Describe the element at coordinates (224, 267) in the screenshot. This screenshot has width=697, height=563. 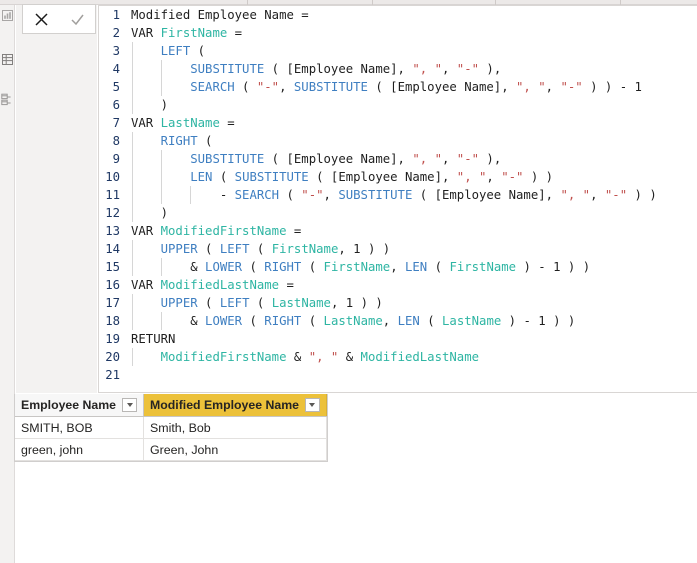
I see `code-token: LOWER` at that location.